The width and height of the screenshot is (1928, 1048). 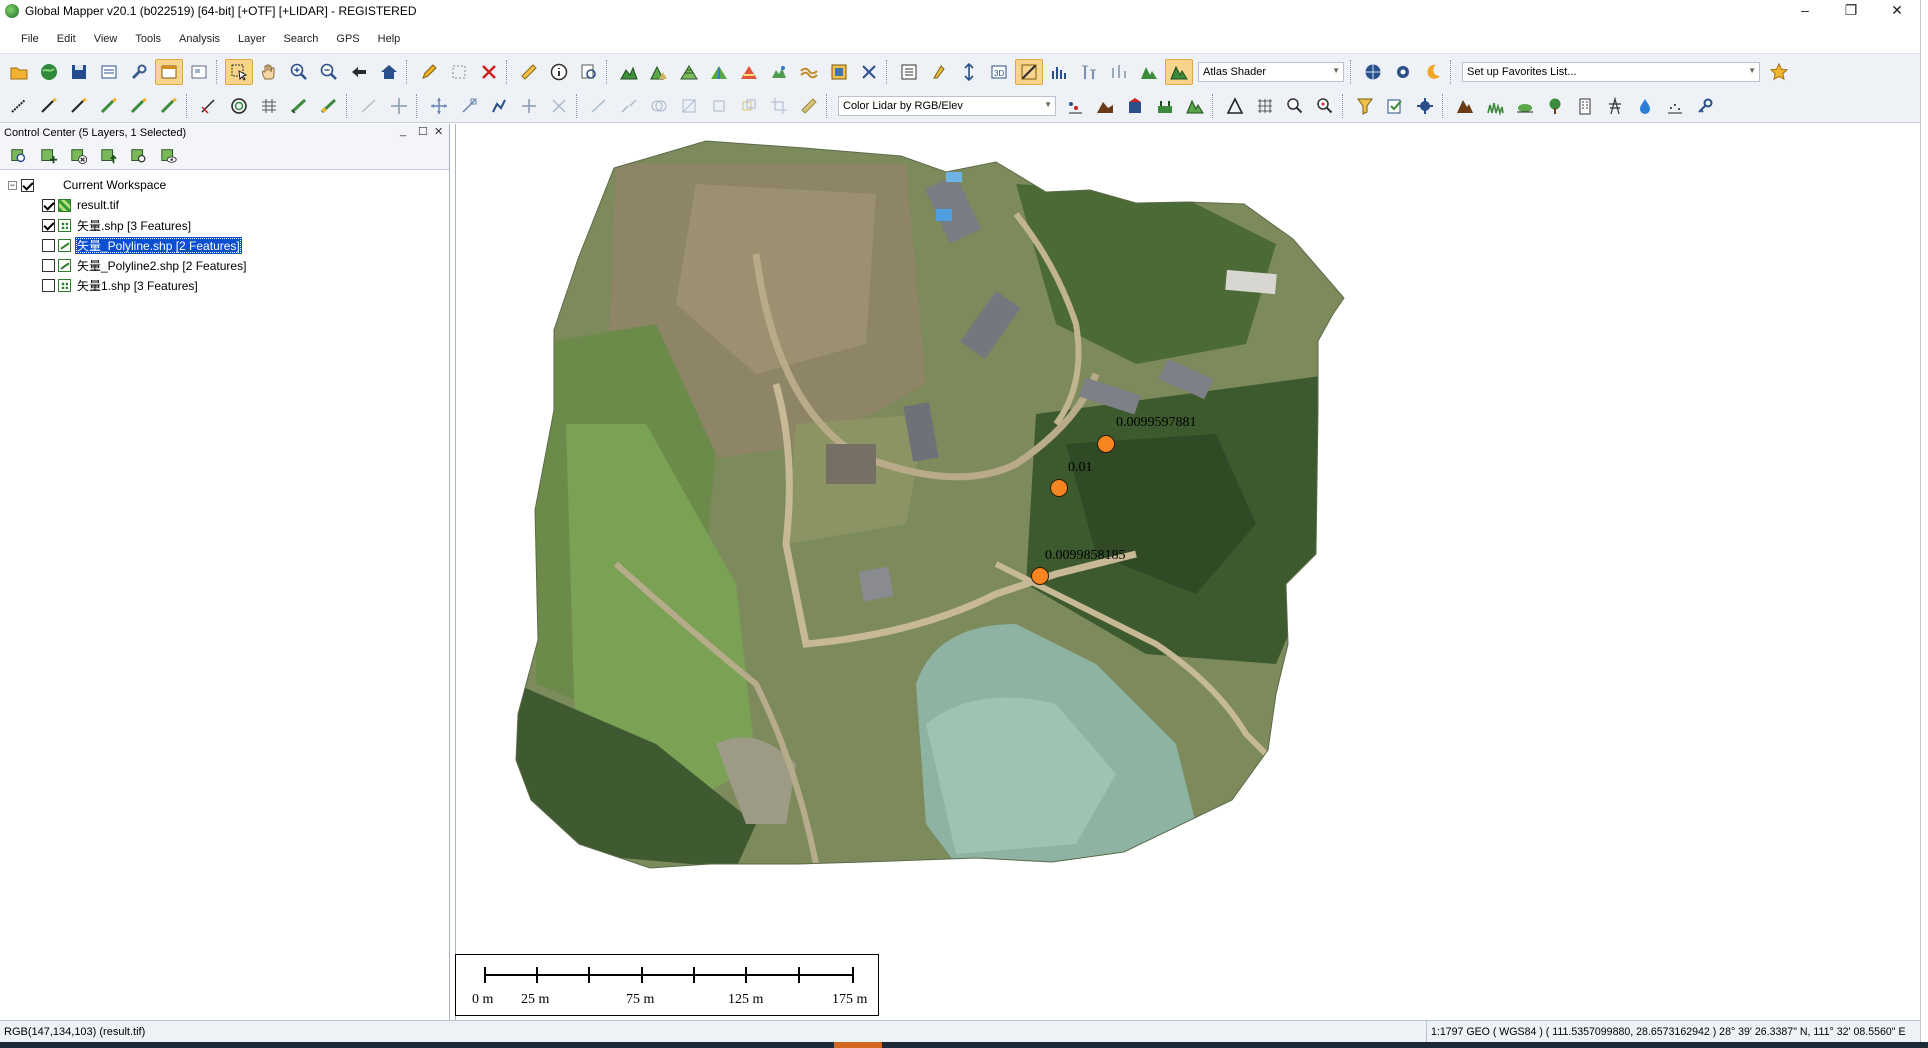 I want to click on layer-row-selected: 矢量_Polyline.shp [2 Features], so click(x=224, y=245).